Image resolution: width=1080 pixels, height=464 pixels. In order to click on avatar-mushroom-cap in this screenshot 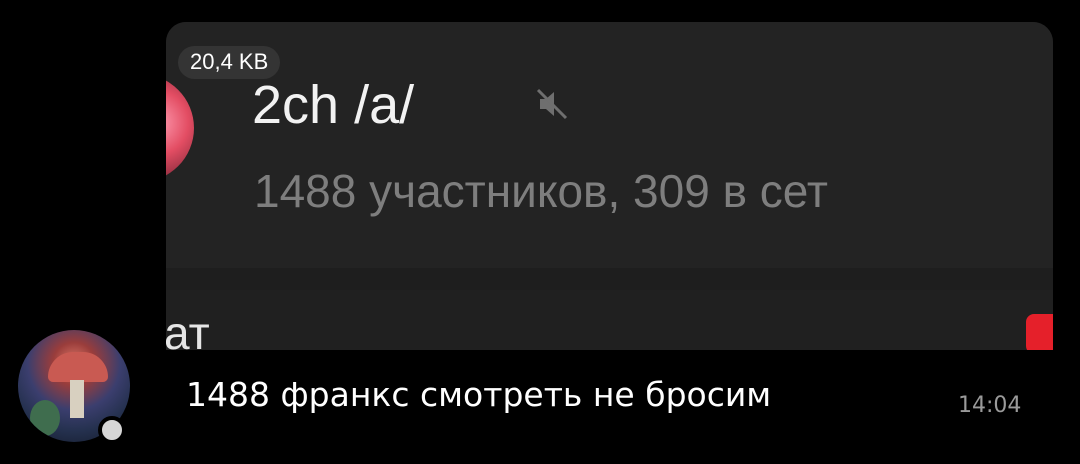, I will do `click(78, 367)`.